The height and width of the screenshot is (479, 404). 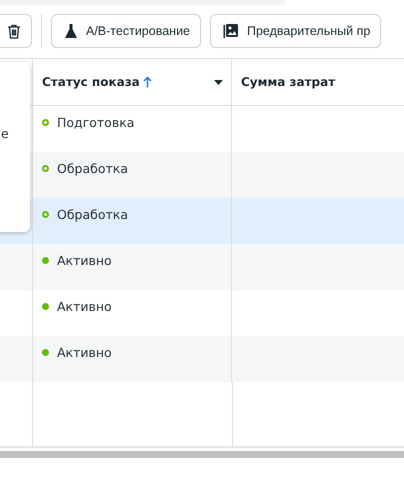 What do you see at coordinates (5, 133) in the screenshot?
I see `popup-text: е` at bounding box center [5, 133].